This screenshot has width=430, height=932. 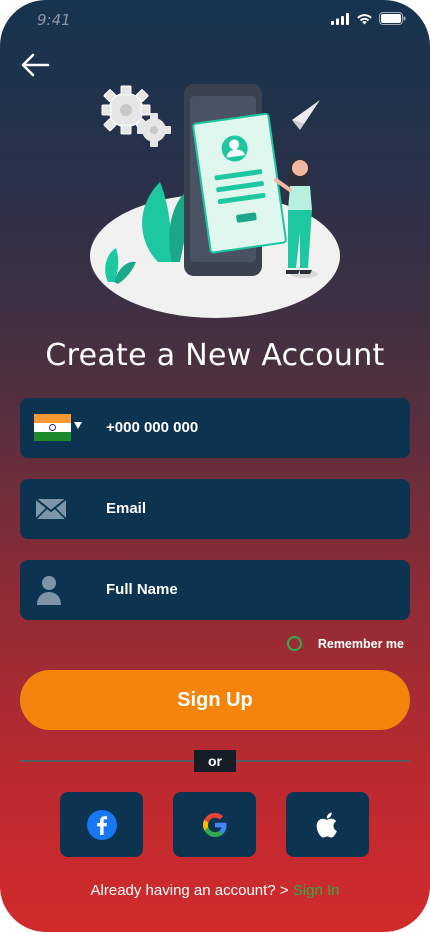 I want to click on footer: Already having an account? > Sign In, so click(x=215, y=890).